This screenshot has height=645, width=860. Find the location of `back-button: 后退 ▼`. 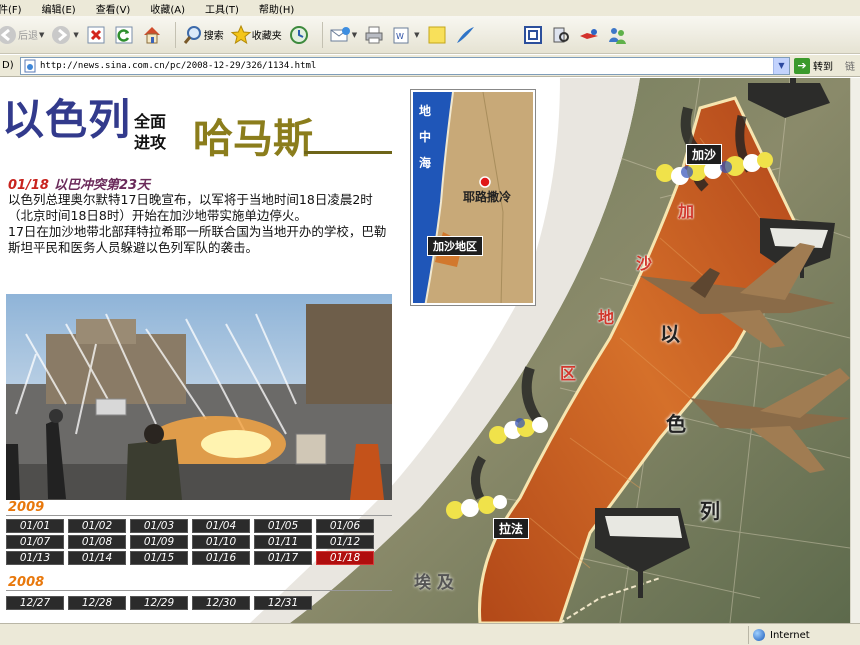

back-button: 后退 ▼ is located at coordinates (22, 35).